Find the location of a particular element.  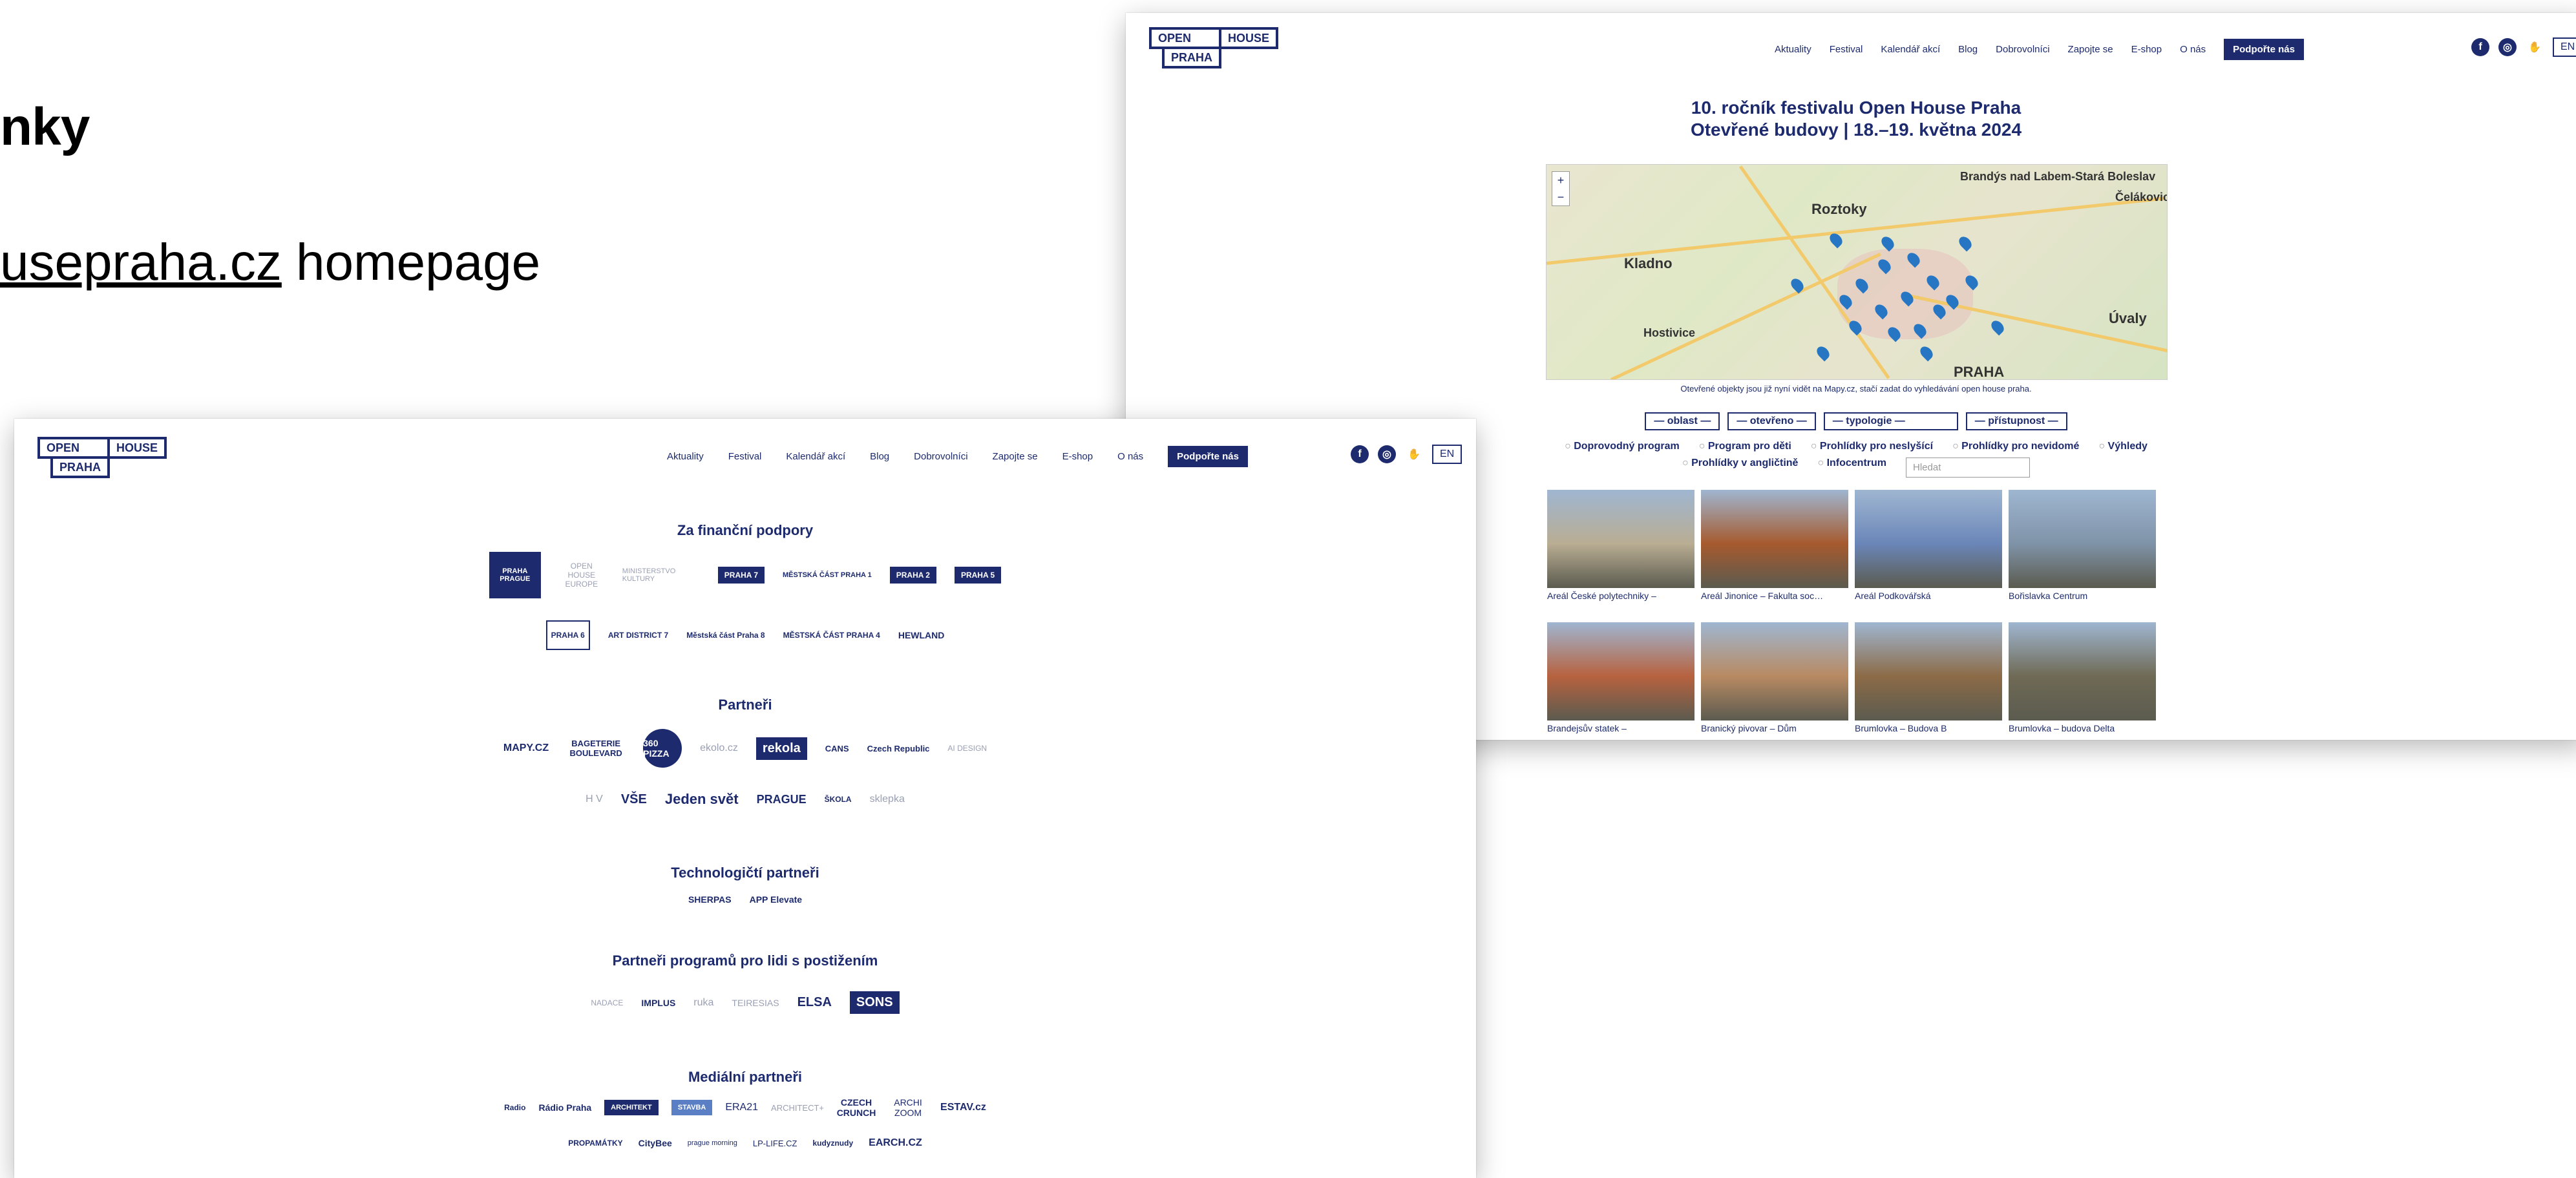

building-card: Branický pivovar – Dům is located at coordinates (1774, 681).